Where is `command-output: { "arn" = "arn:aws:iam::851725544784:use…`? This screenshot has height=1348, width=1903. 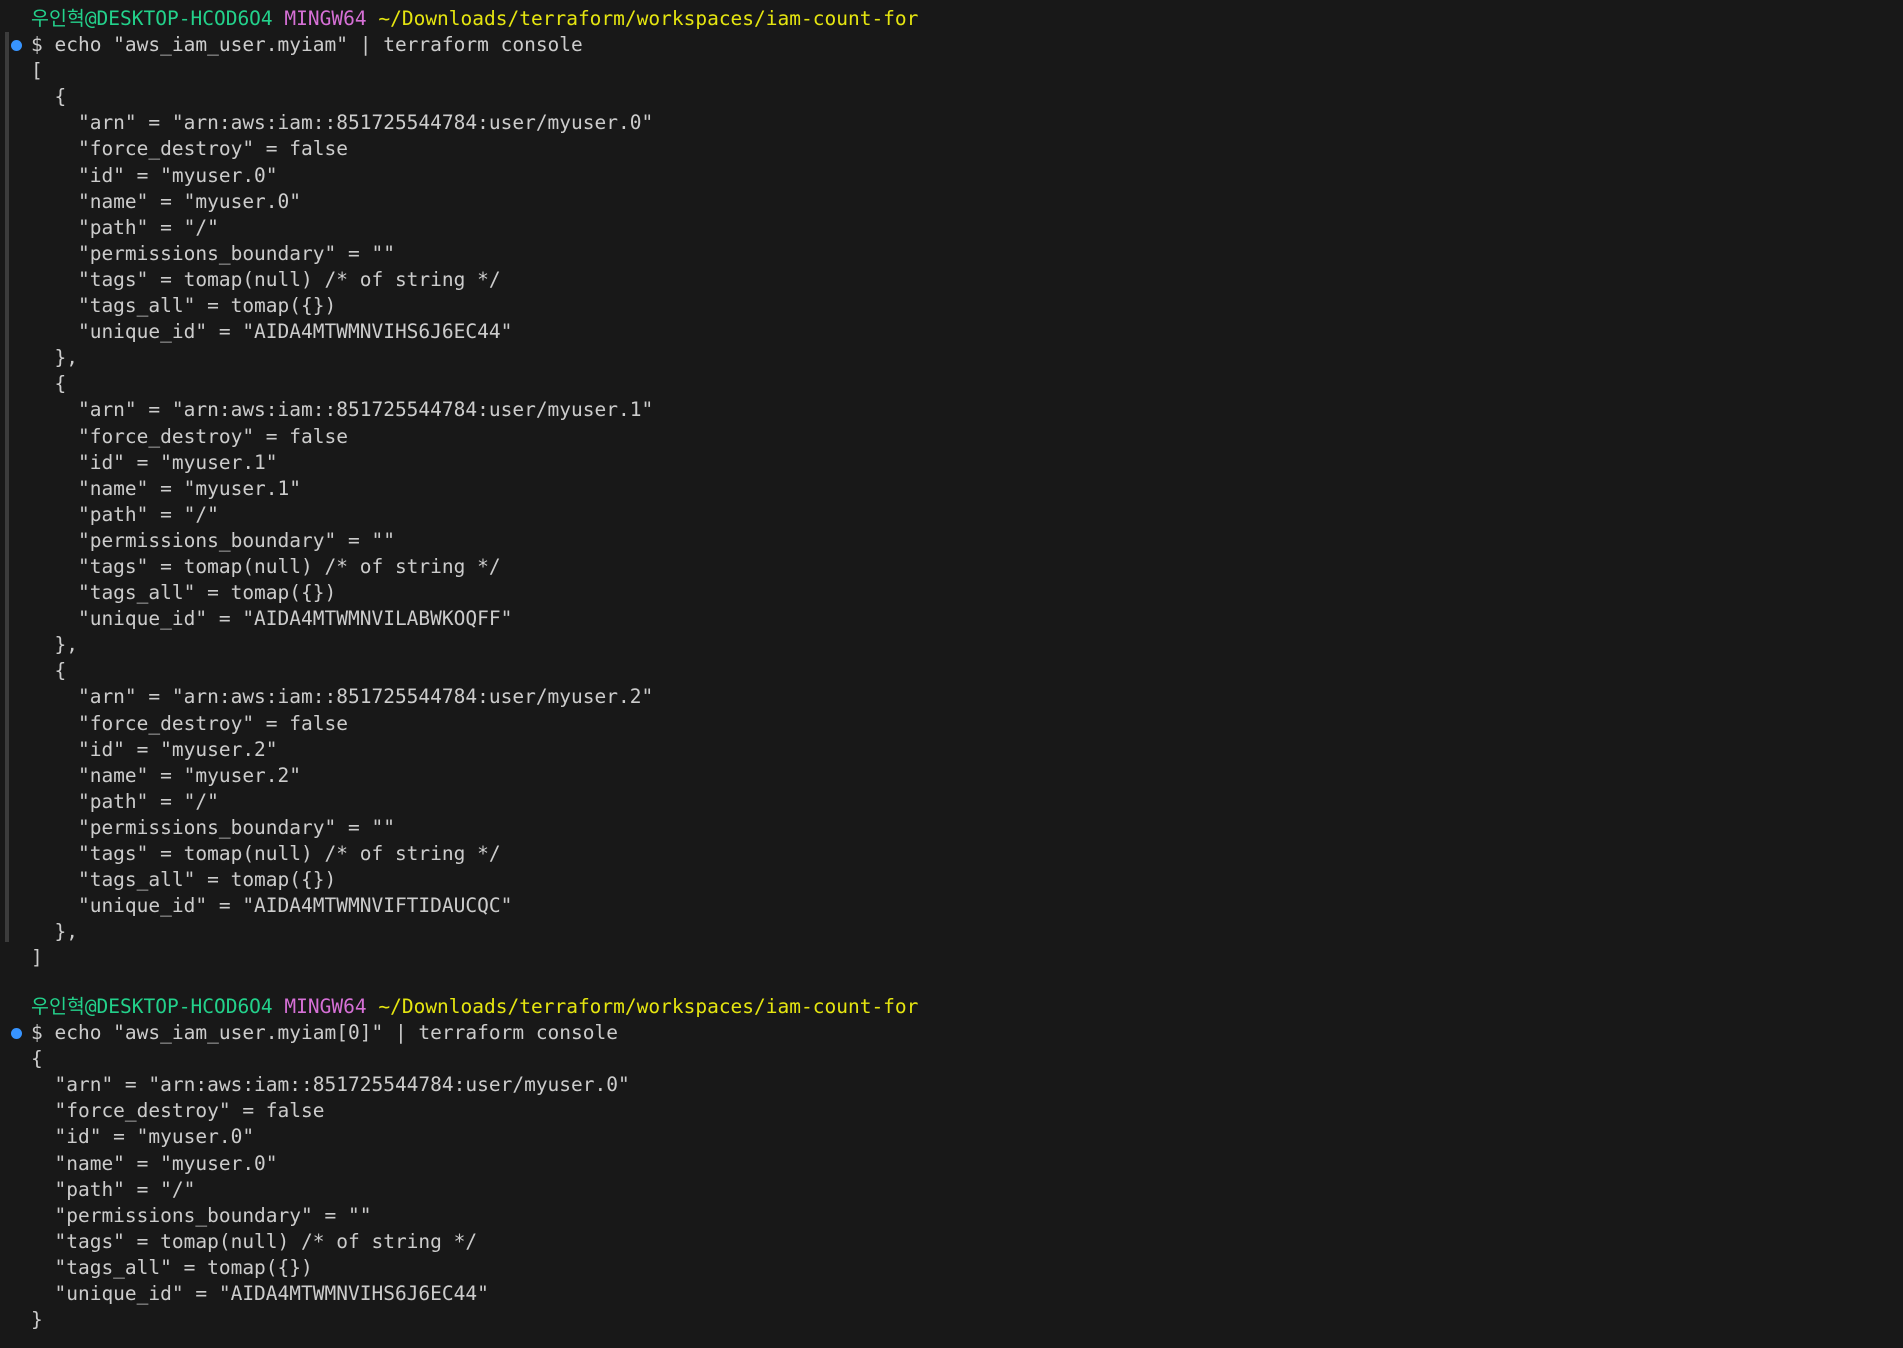
command-output: { "arn" = "arn:aws:iam::851725544784:use… is located at coordinates (459, 1189).